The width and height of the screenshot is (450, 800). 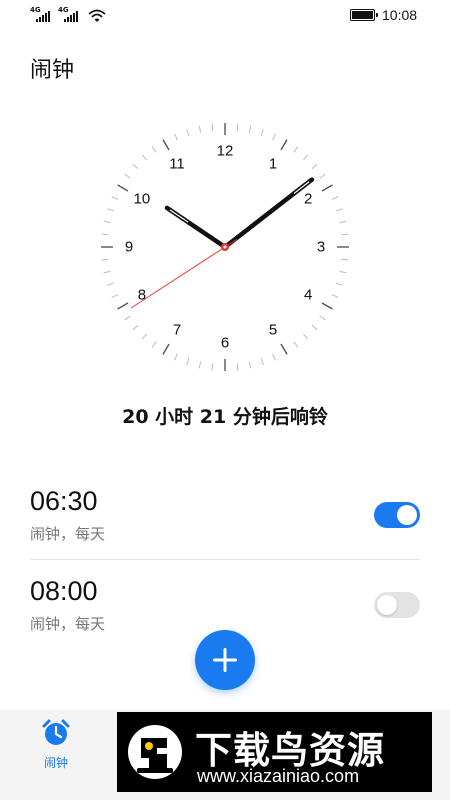 What do you see at coordinates (225, 151) in the screenshot?
I see `clock-number: 12` at bounding box center [225, 151].